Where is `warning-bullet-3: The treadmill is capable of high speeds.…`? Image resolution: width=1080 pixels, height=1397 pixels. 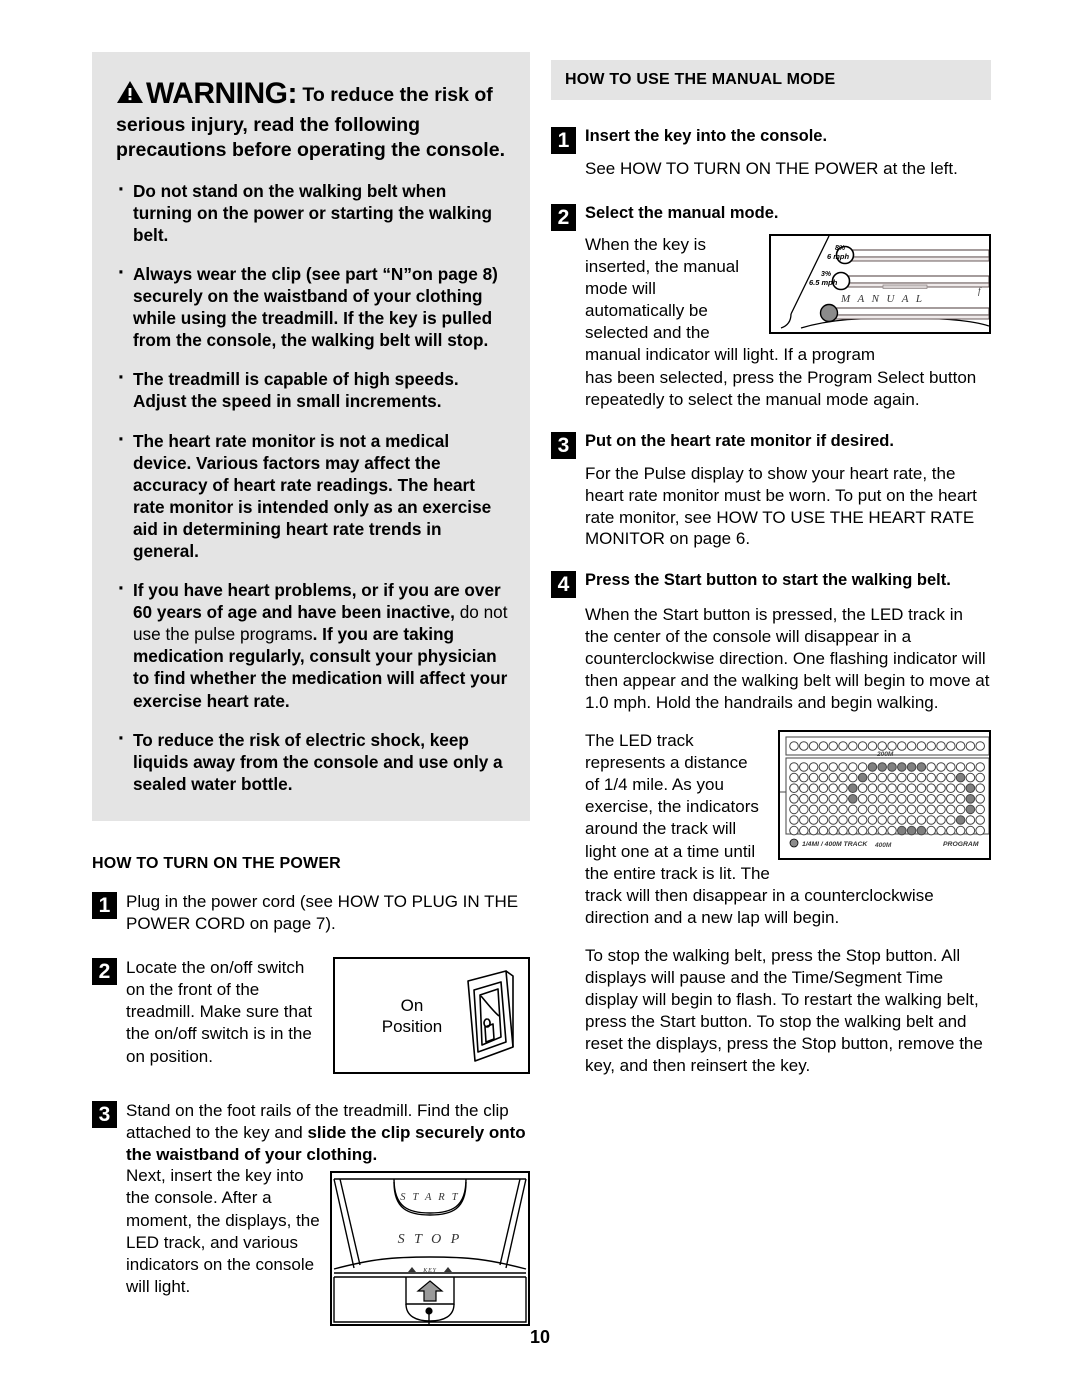 warning-bullet-3: The treadmill is capable of high speeds.… is located at coordinates (312, 388).